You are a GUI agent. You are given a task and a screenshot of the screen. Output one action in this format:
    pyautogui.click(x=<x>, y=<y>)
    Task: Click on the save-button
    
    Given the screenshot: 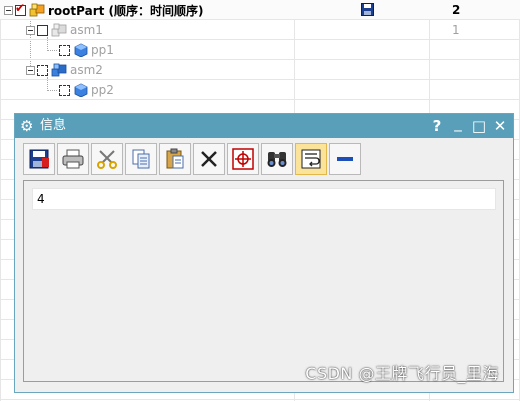 What is the action you would take?
    pyautogui.click(x=39, y=159)
    